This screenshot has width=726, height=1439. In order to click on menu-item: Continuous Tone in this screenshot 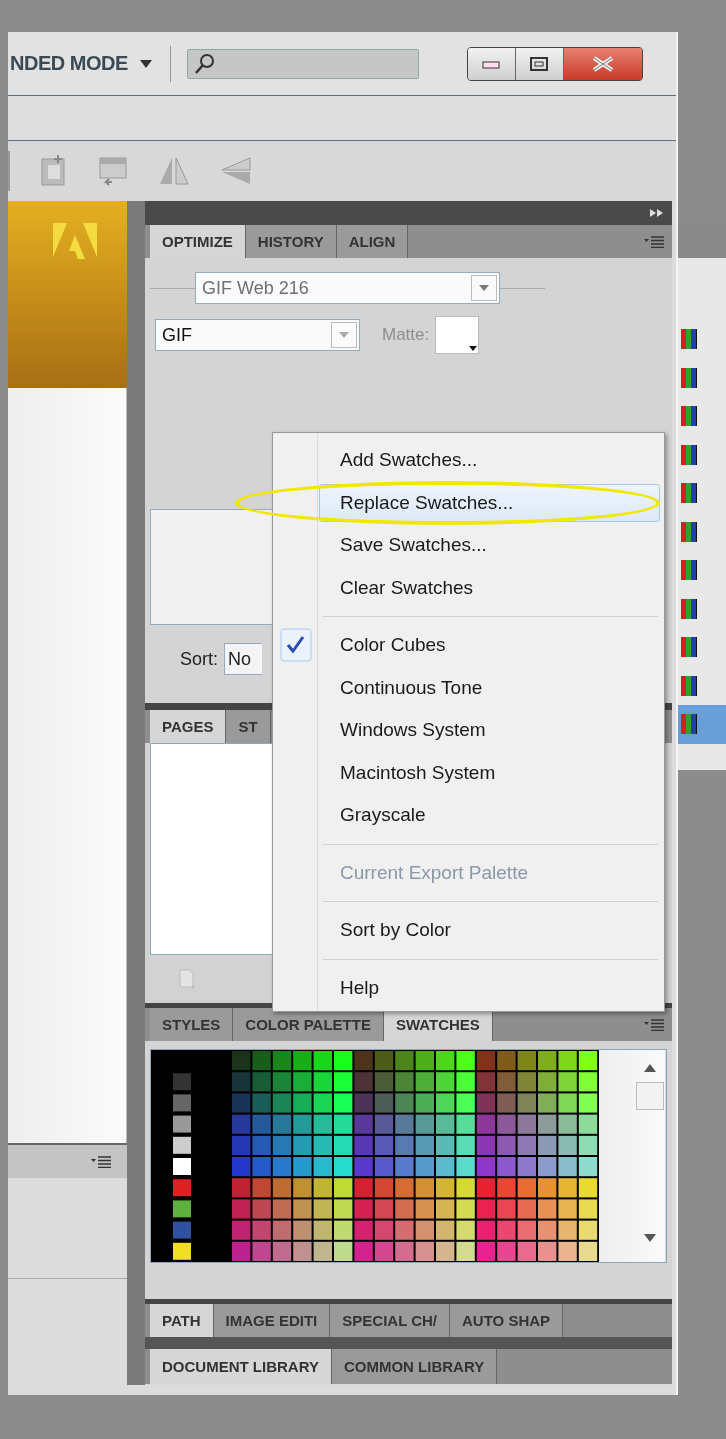, I will do `click(489, 687)`.